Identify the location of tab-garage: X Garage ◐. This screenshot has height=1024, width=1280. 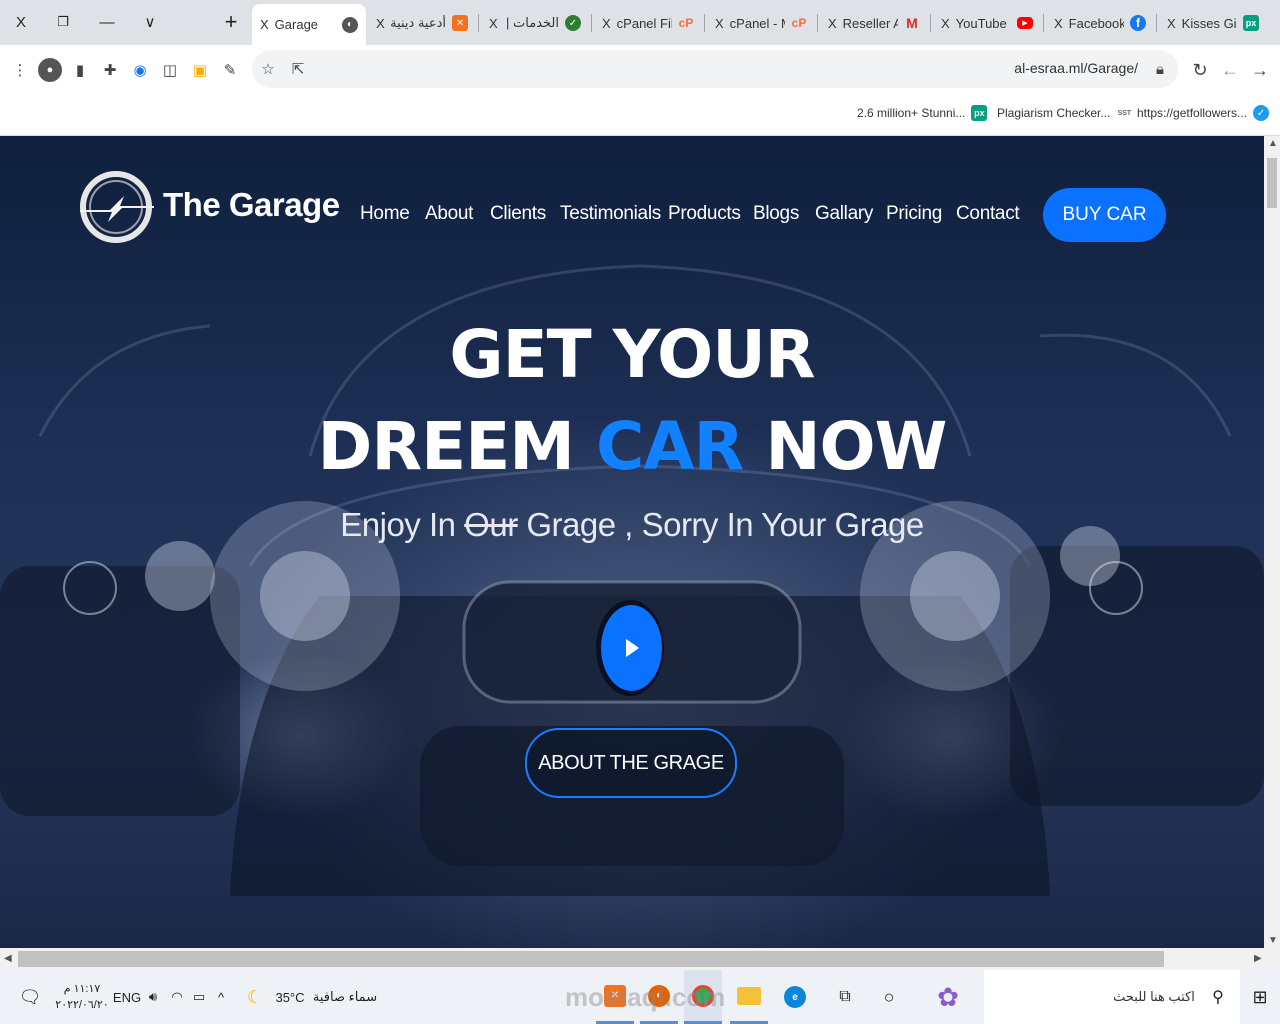
(309, 24).